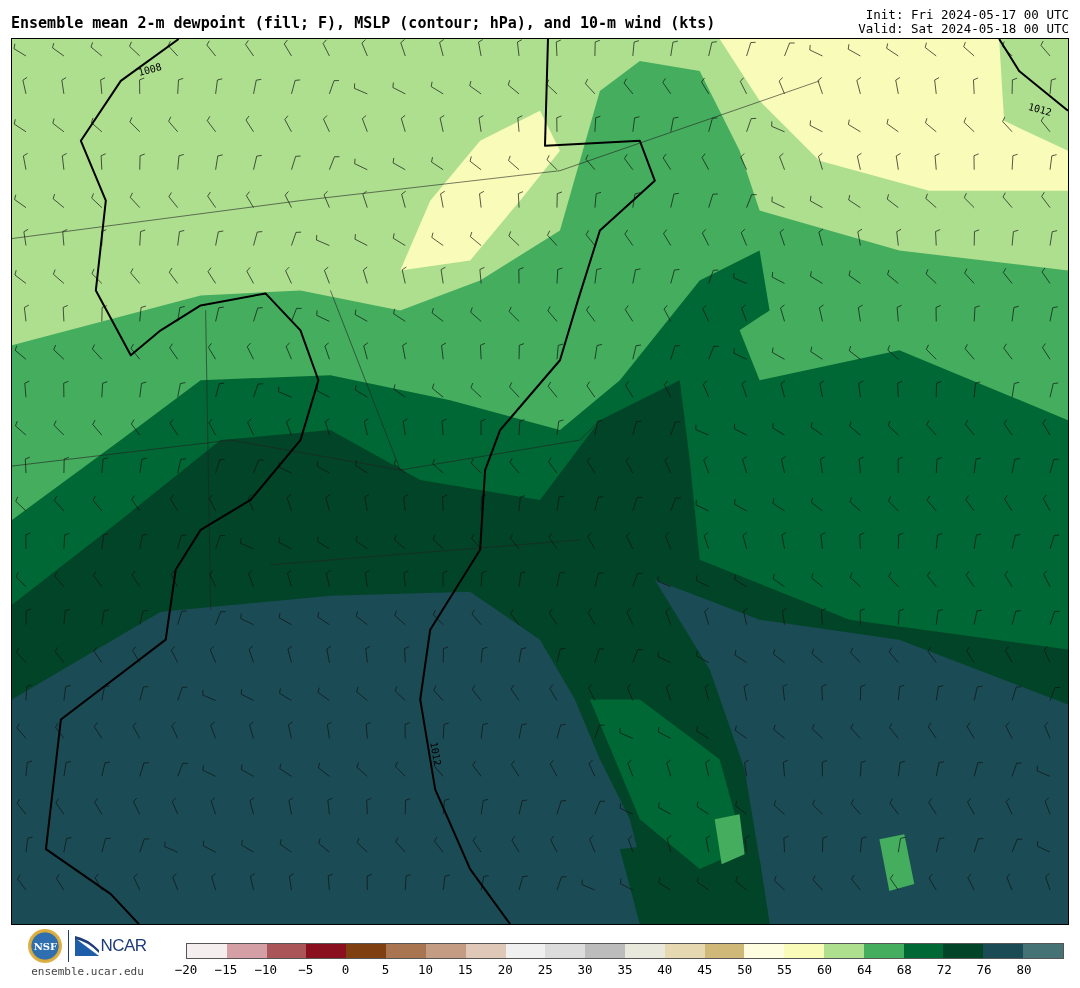  I want to click on colorbar-tick-label: 76, so click(984, 969).